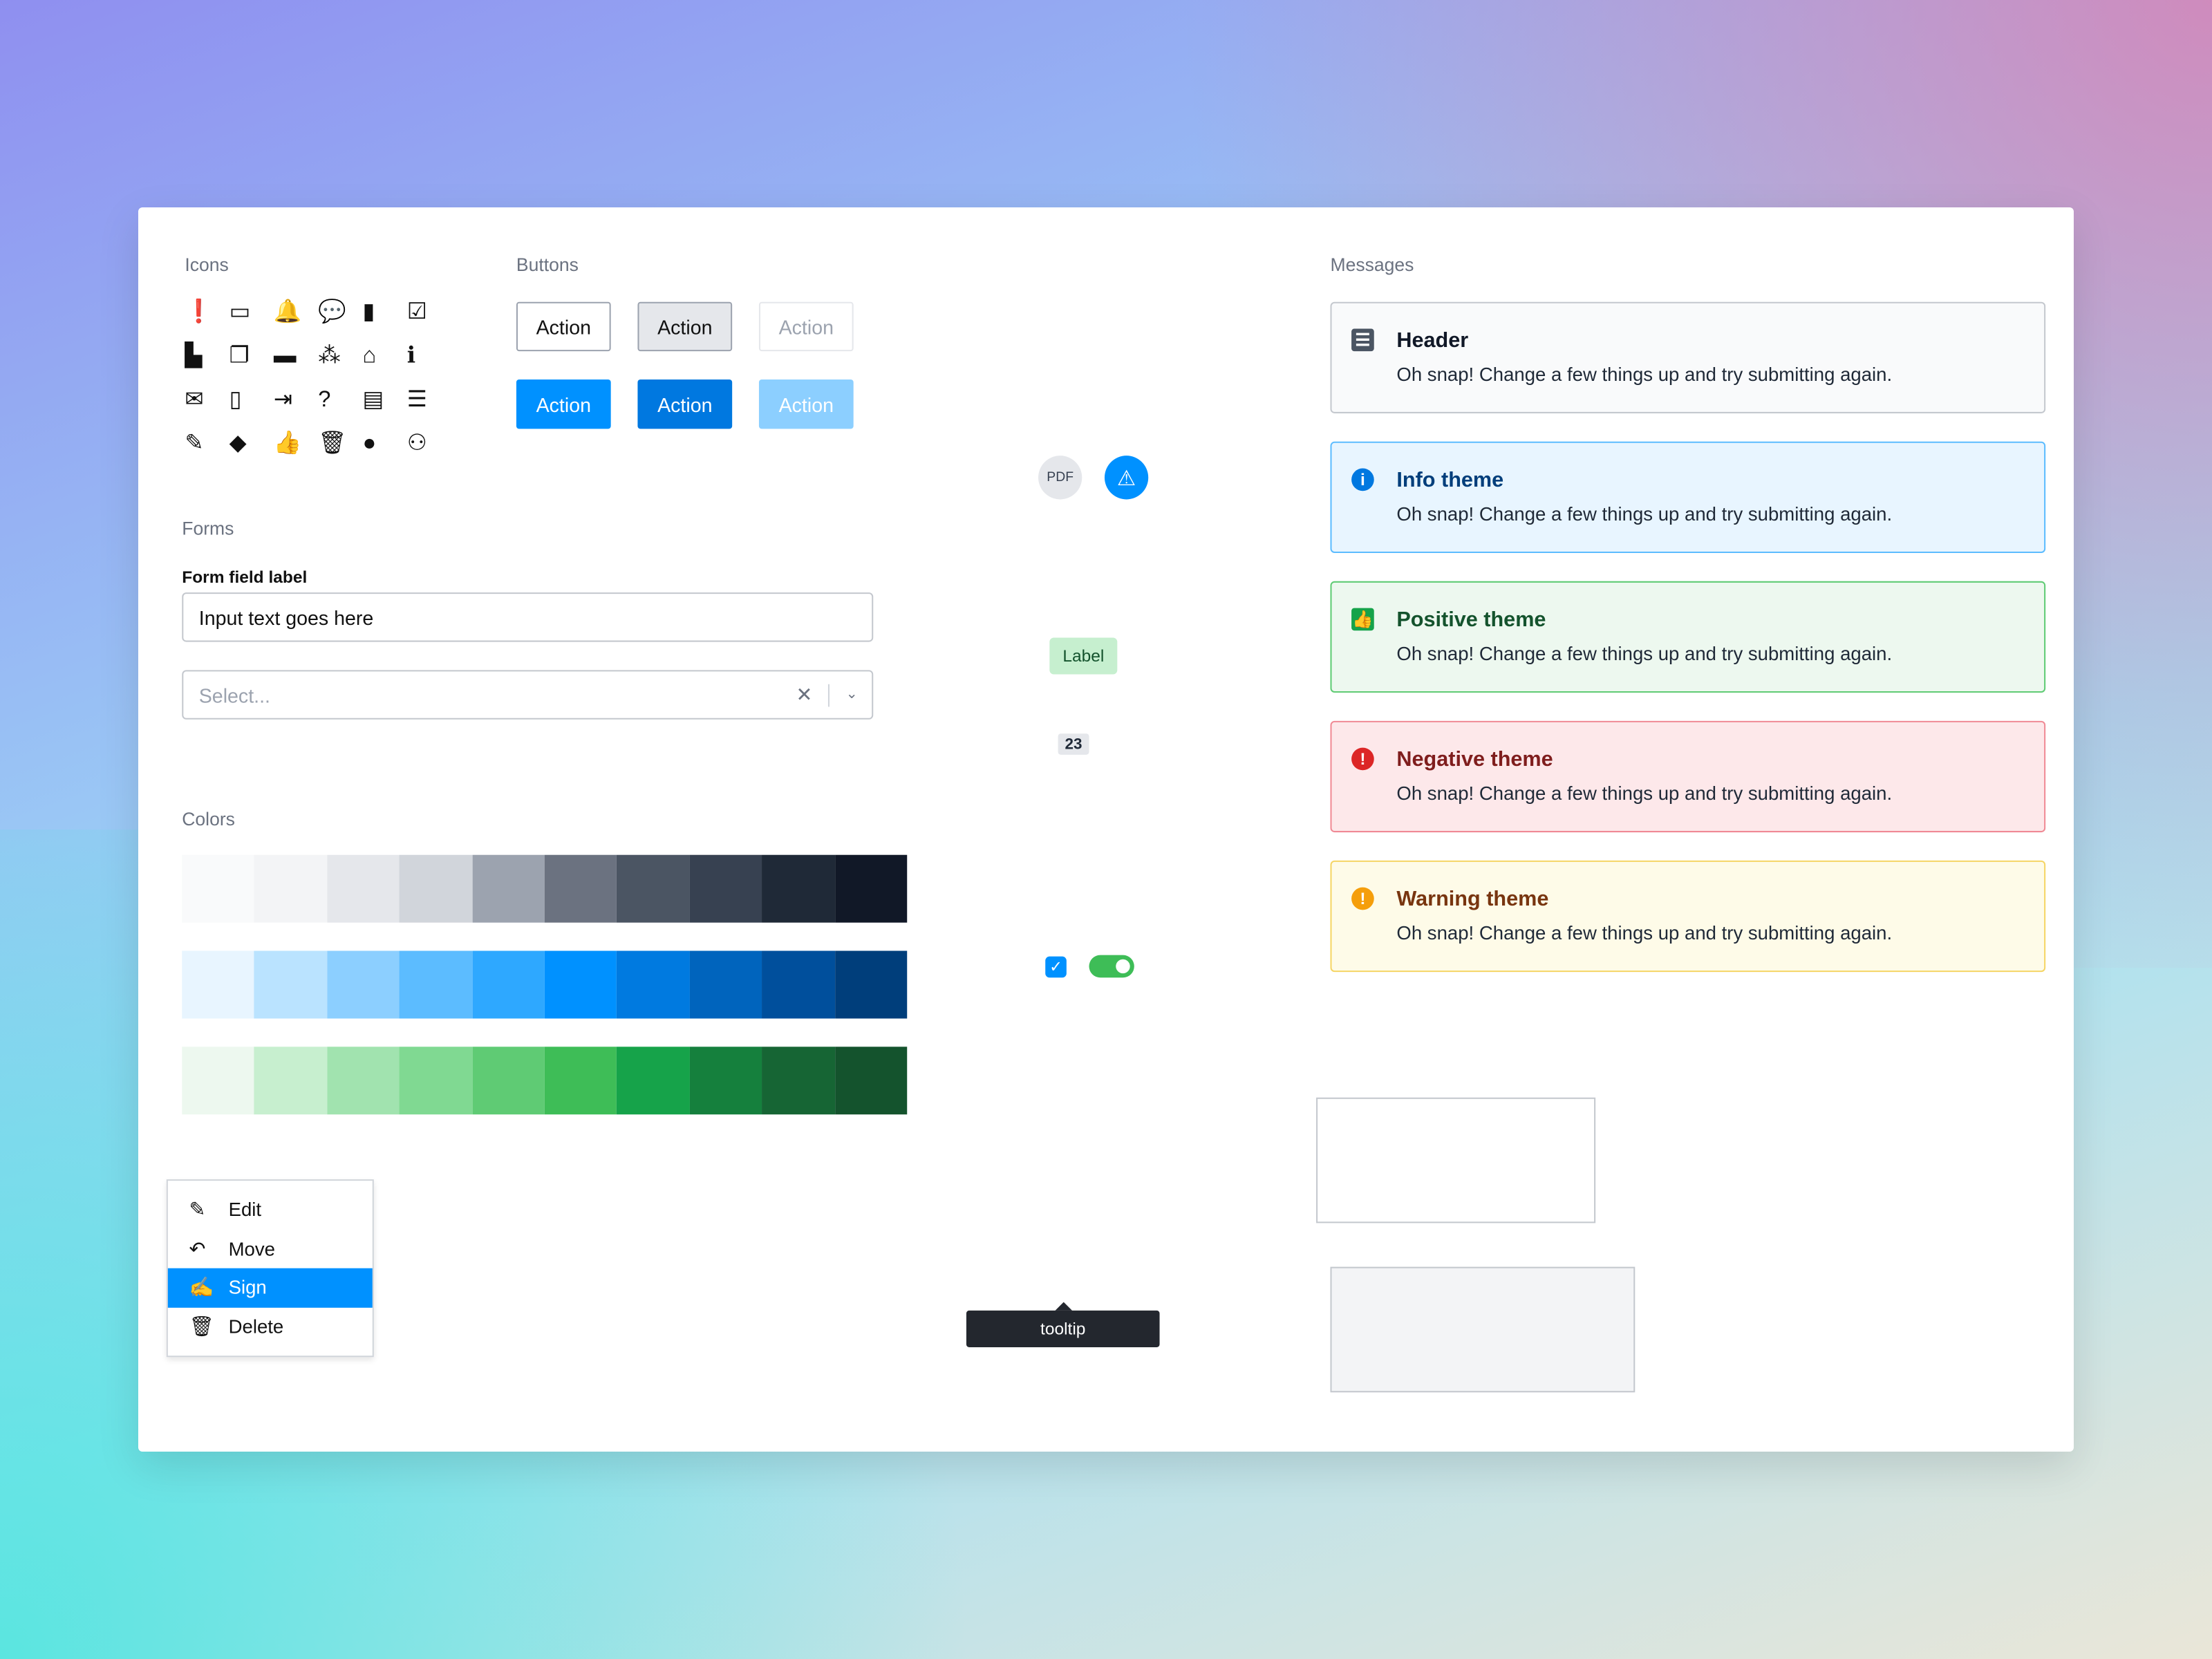 The image size is (2212, 1659). Describe the element at coordinates (208, 528) in the screenshot. I see `forms-heading: Forms` at that location.